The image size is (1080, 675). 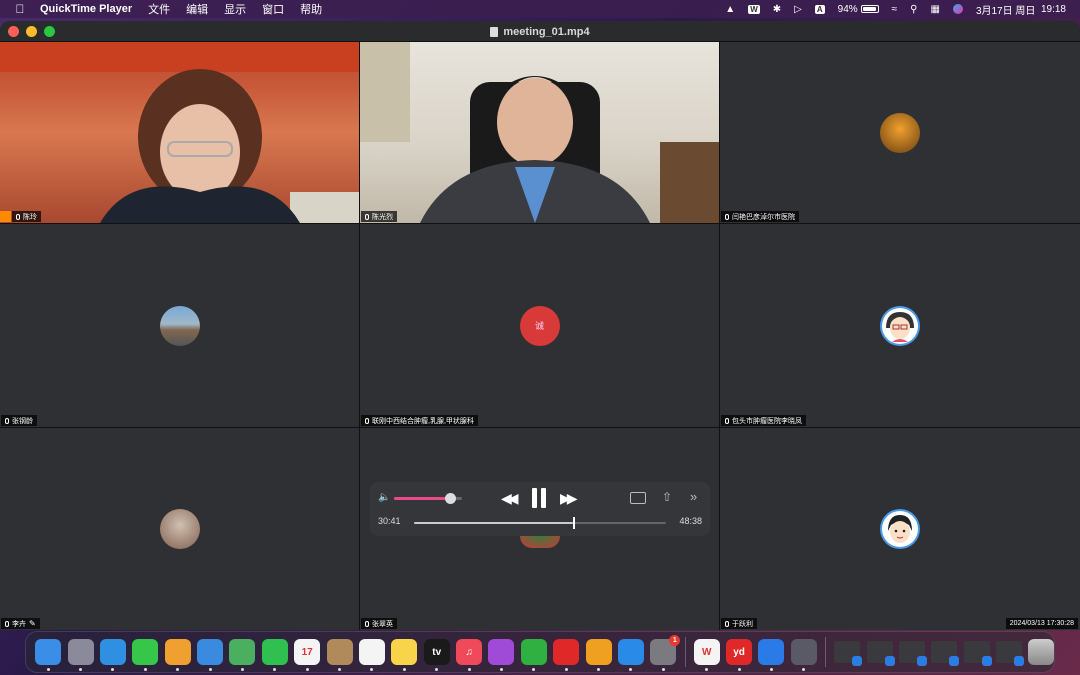 I want to click on youdao-icon: yd, so click(x=739, y=655).